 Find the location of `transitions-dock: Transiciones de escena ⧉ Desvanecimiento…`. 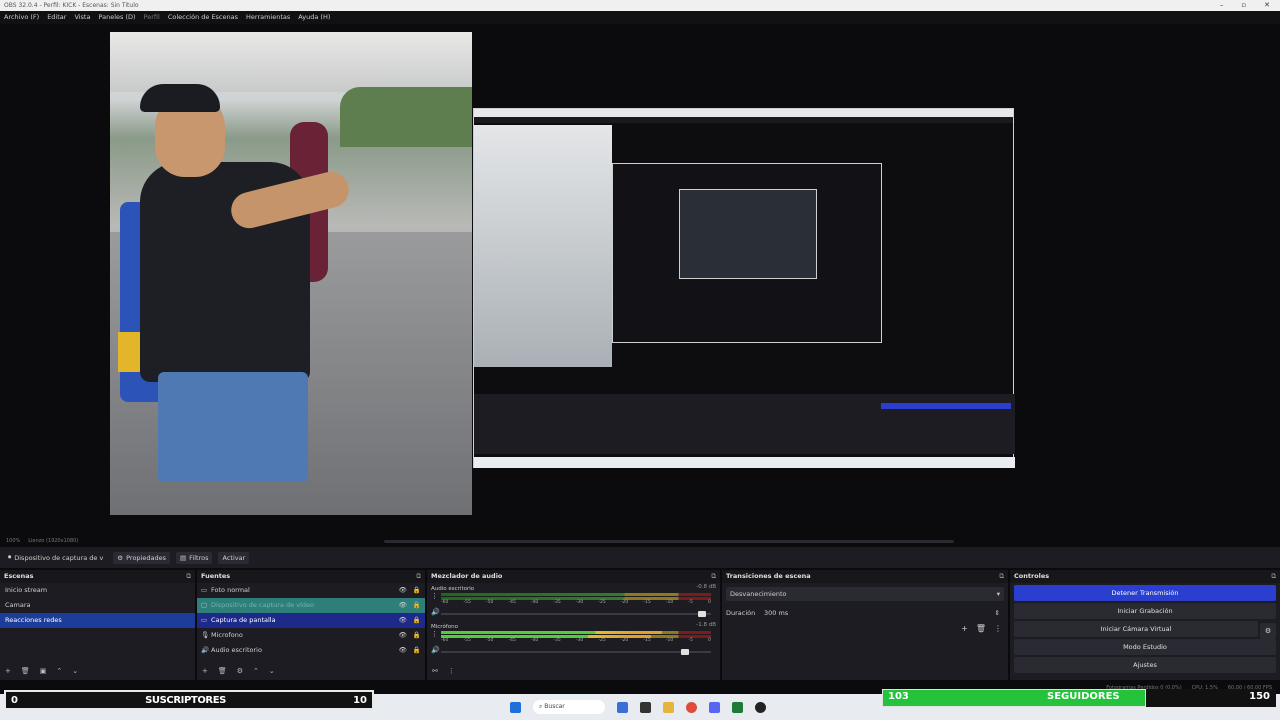

transitions-dock: Transiciones de escena ⧉ Desvanecimiento… is located at coordinates (865, 625).